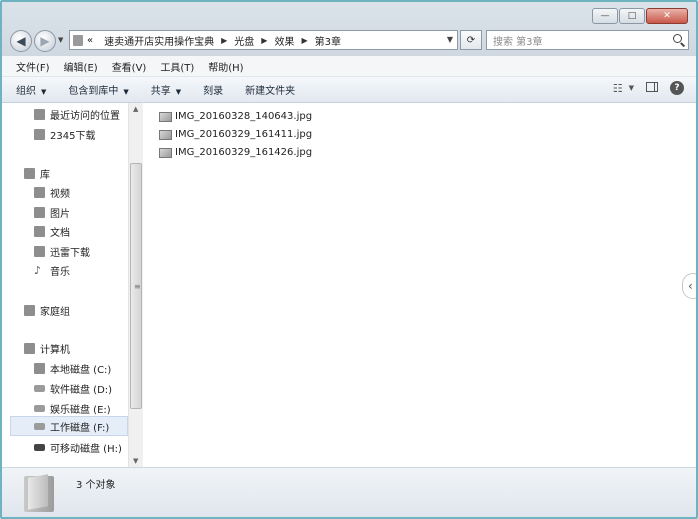 The width and height of the screenshot is (698, 519). I want to click on nav-item-drive-f: 工作磁盘 (F:), so click(69, 426).